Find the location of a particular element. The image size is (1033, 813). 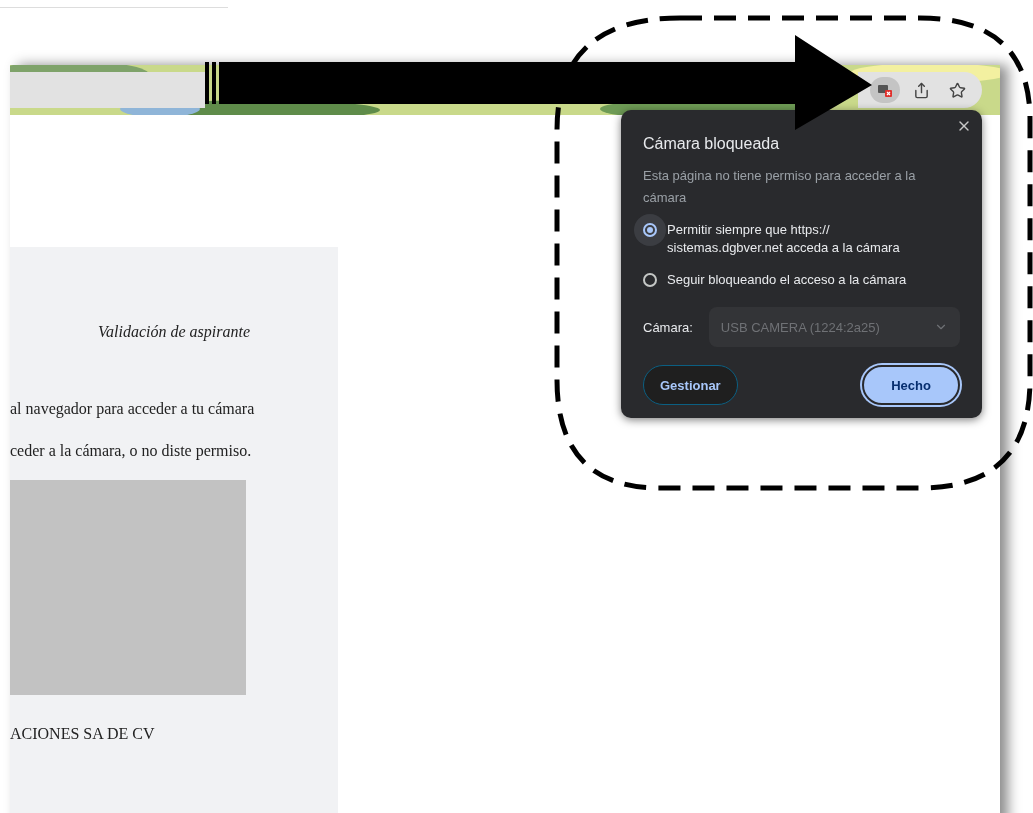

manage-button: Gestionar is located at coordinates (690, 385).